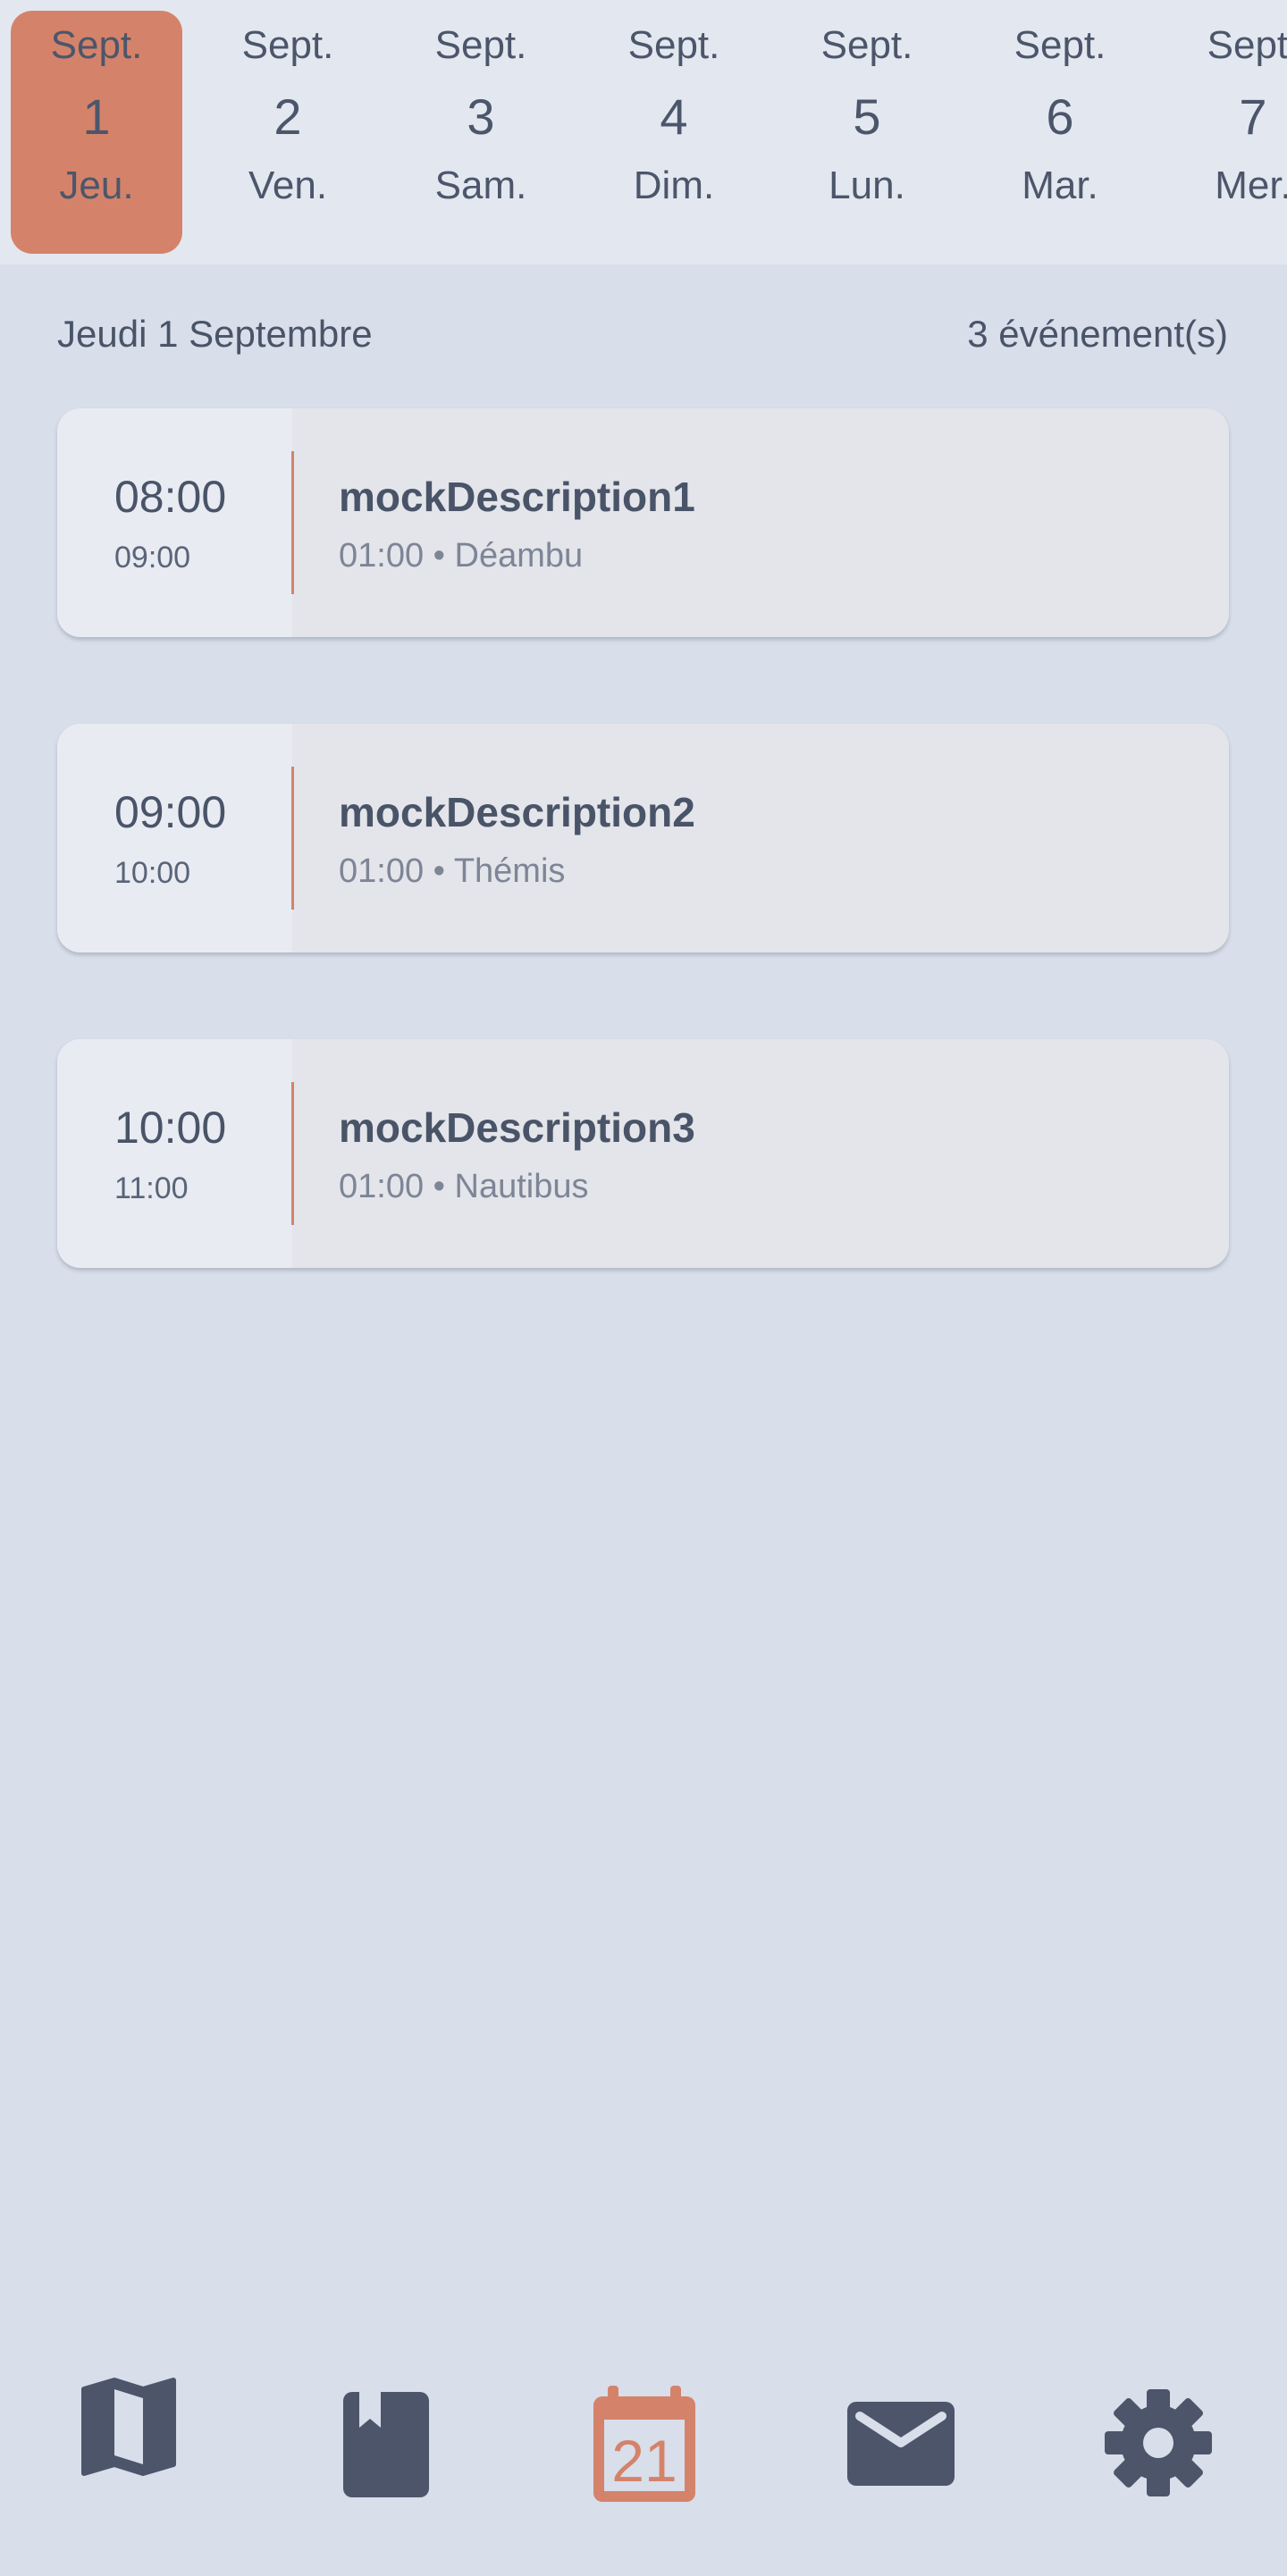 The width and height of the screenshot is (1287, 2576). I want to click on day-weekday: Jeu., so click(96, 186).